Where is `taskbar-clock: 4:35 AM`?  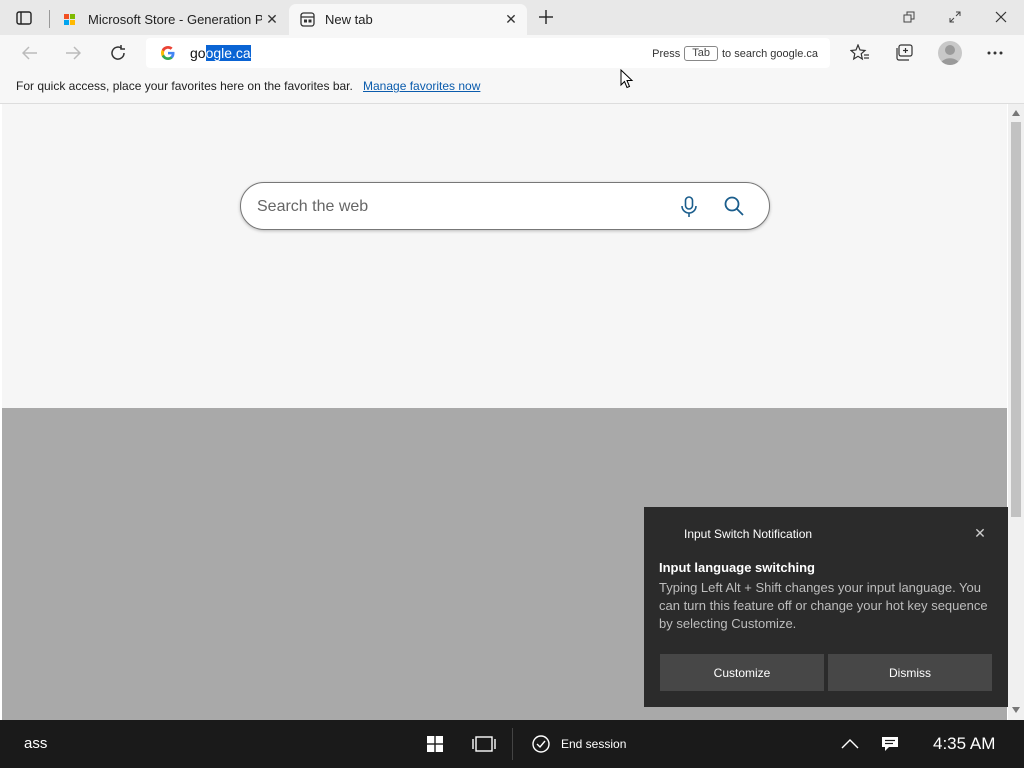 taskbar-clock: 4:35 AM is located at coordinates (964, 743).